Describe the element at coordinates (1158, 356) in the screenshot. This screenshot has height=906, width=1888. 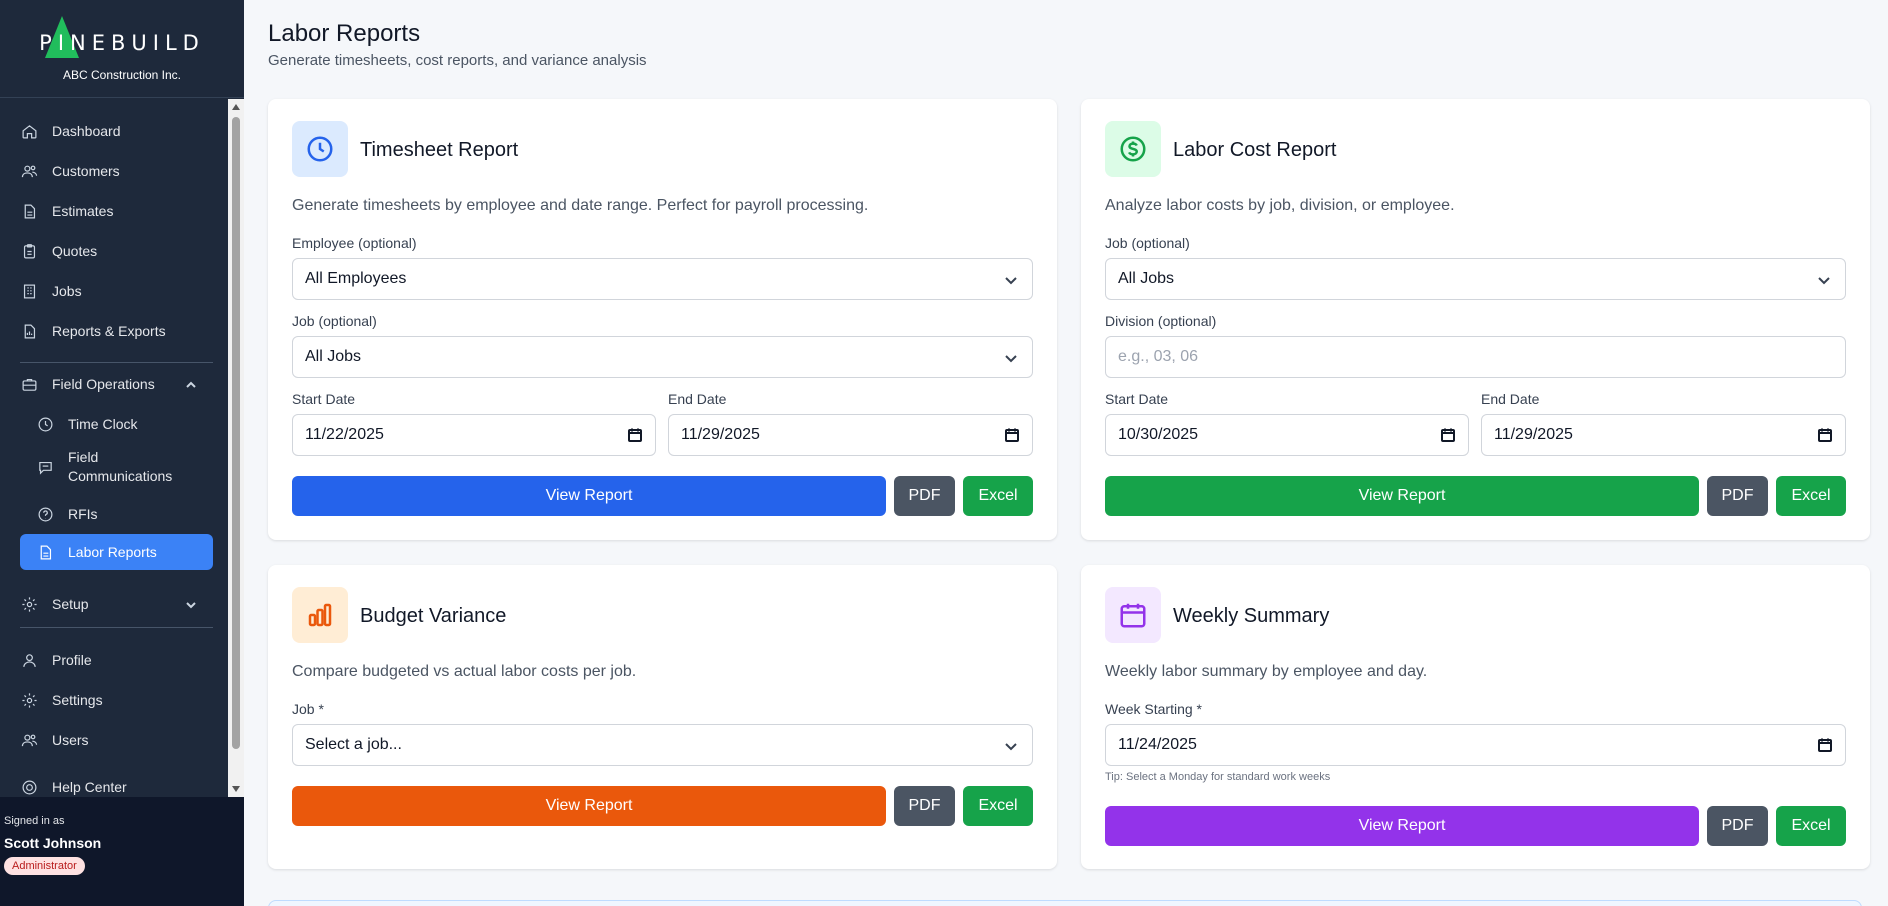
I see `division-placeholder: e.g., 03, 06` at that location.